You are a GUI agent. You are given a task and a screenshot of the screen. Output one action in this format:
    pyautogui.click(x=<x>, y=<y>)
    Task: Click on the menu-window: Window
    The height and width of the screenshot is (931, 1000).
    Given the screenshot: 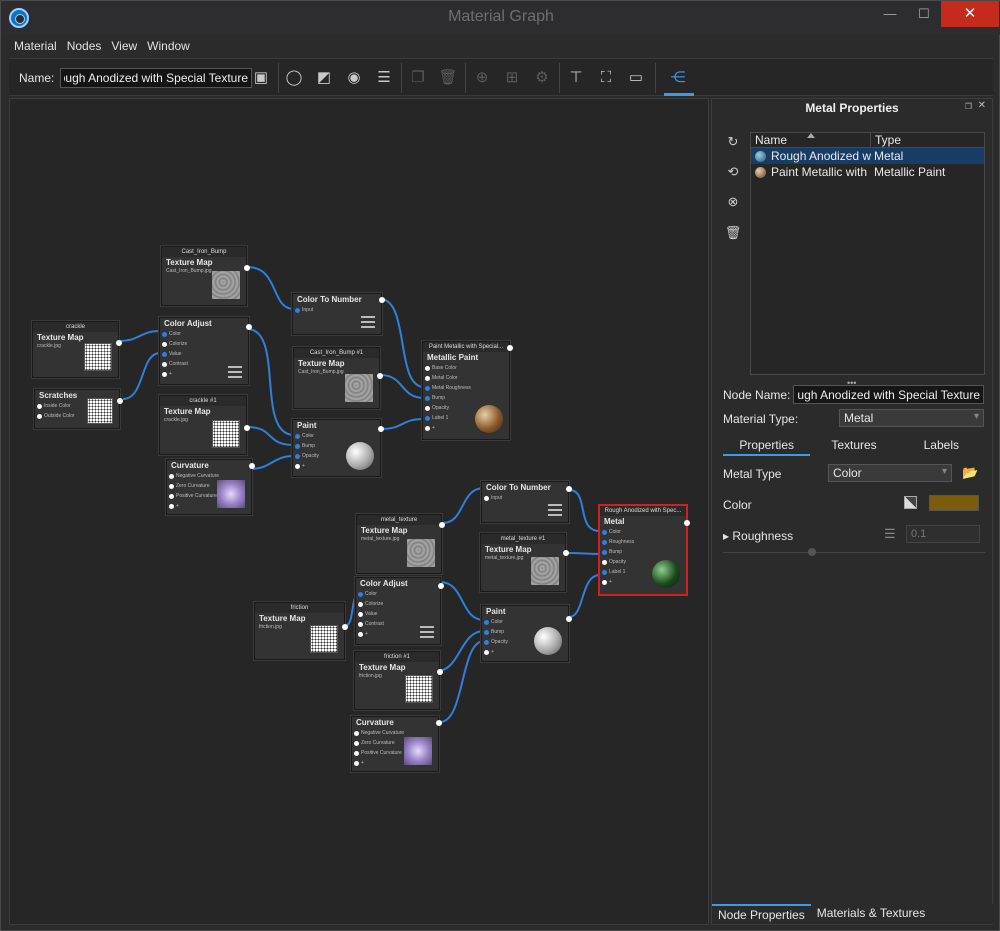 What is the action you would take?
    pyautogui.click(x=168, y=47)
    